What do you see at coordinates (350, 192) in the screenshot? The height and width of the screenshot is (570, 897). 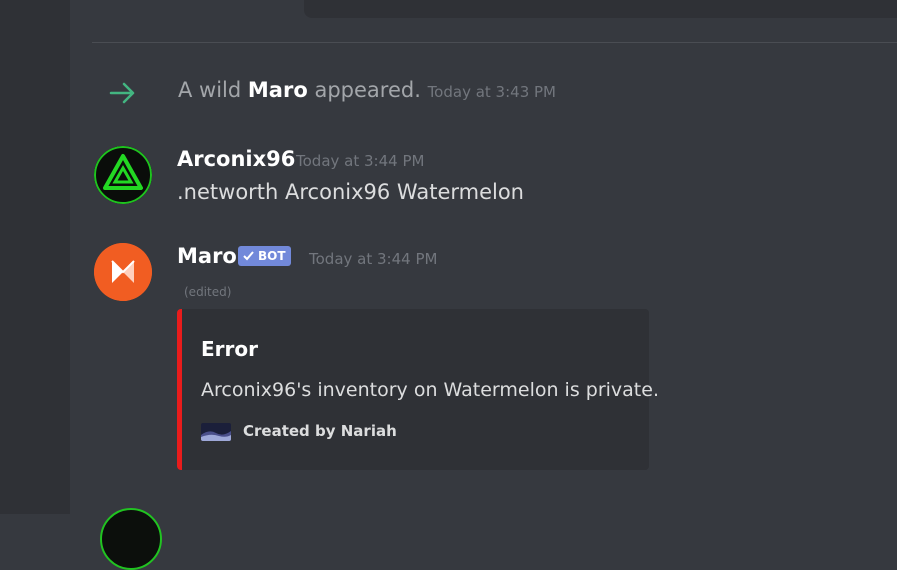 I see `message-content: .networth Arconix96 Watermelon` at bounding box center [350, 192].